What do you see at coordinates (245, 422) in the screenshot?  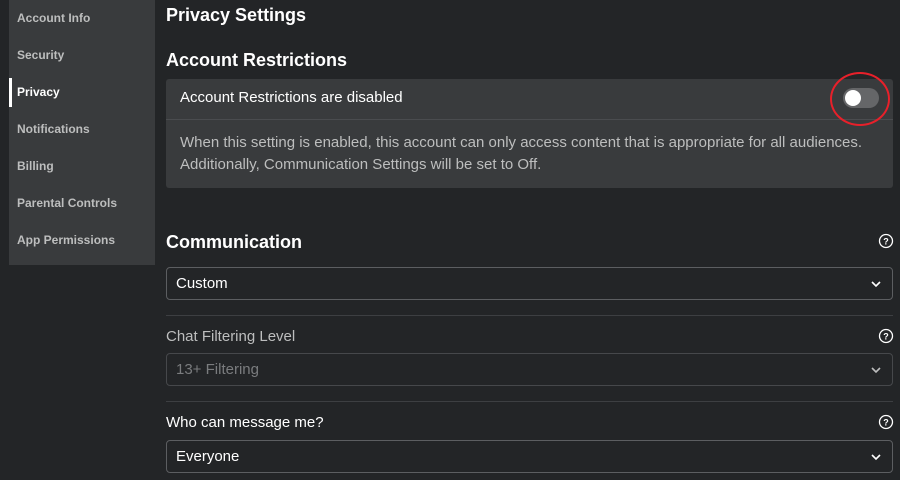 I see `message-me-label: Who can message me?` at bounding box center [245, 422].